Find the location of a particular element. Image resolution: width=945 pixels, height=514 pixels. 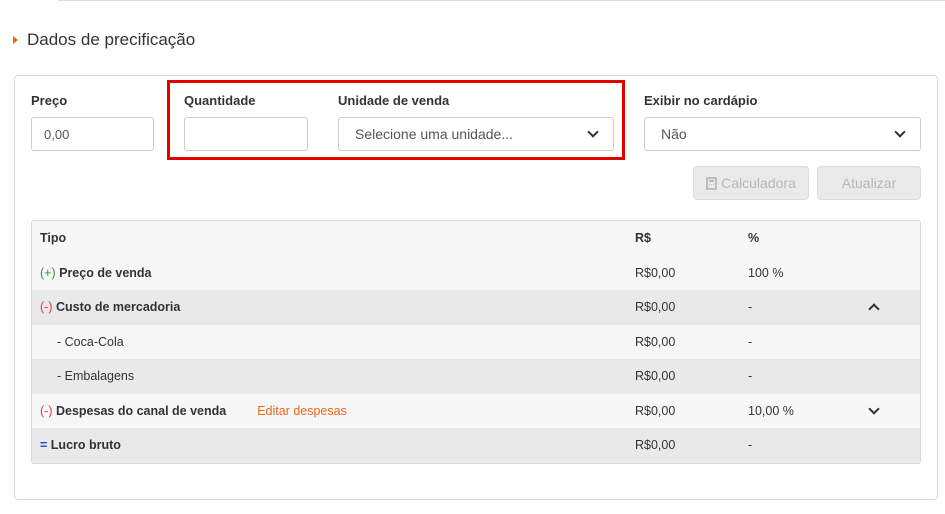

table-row: - Coca-Cola R$0,00 - is located at coordinates (476, 341).